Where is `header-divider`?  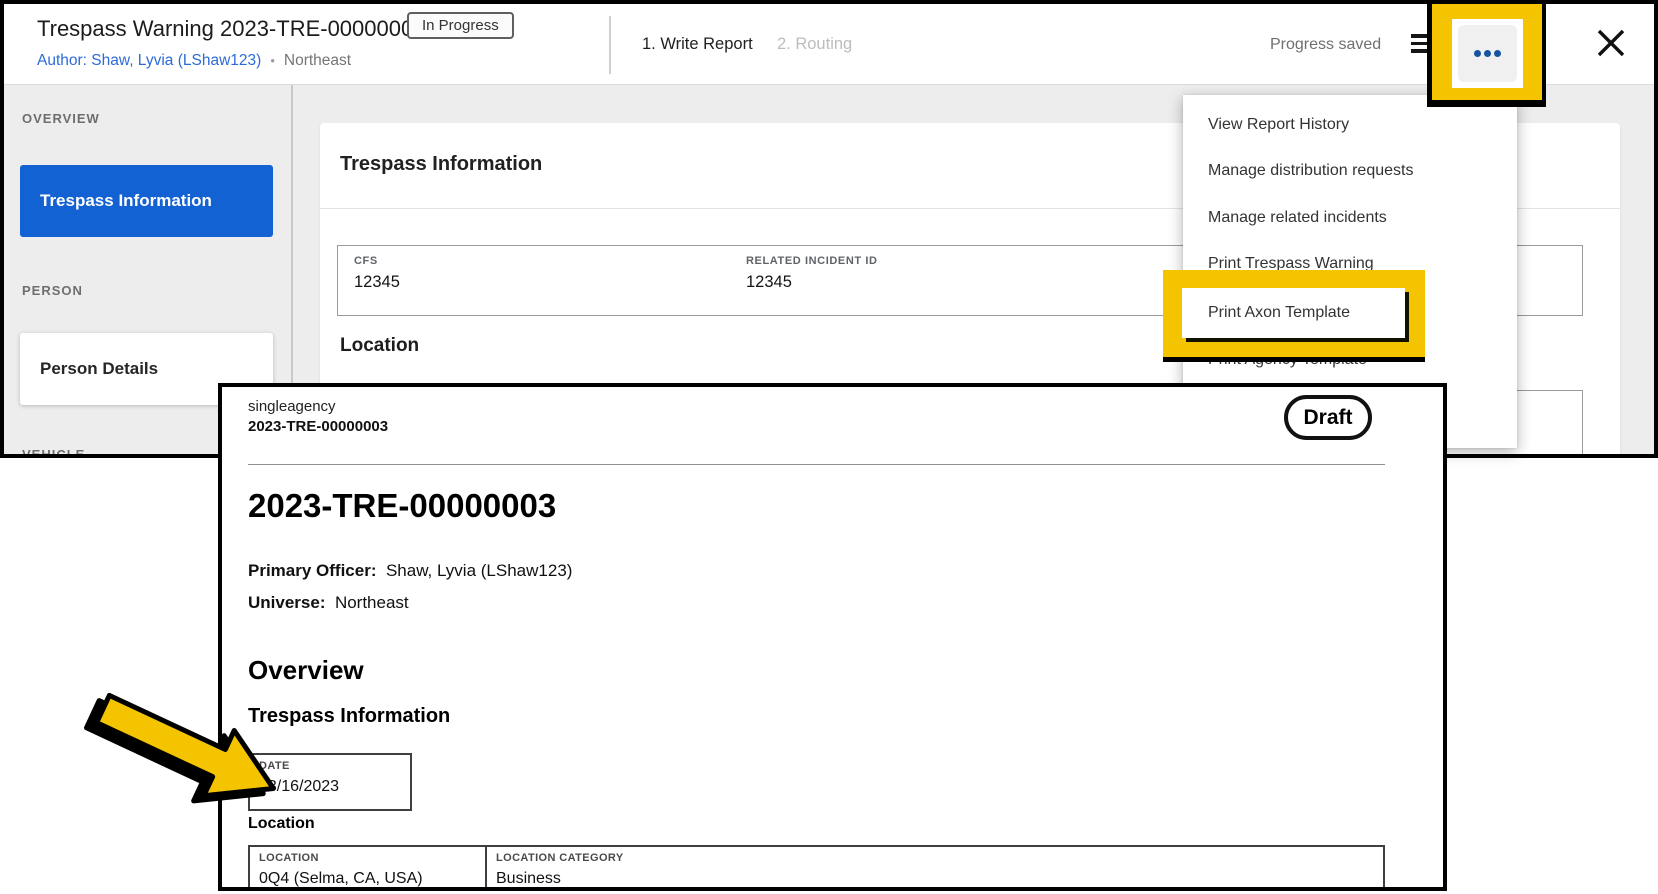
header-divider is located at coordinates (610, 45).